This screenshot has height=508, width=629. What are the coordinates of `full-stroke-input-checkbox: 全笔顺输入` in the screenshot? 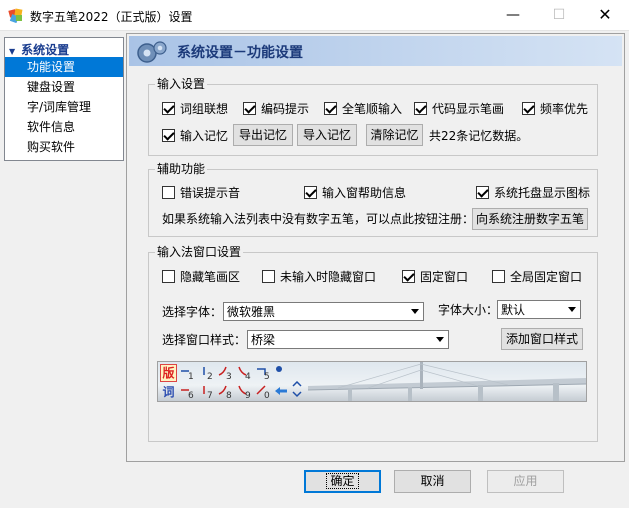 It's located at (363, 109).